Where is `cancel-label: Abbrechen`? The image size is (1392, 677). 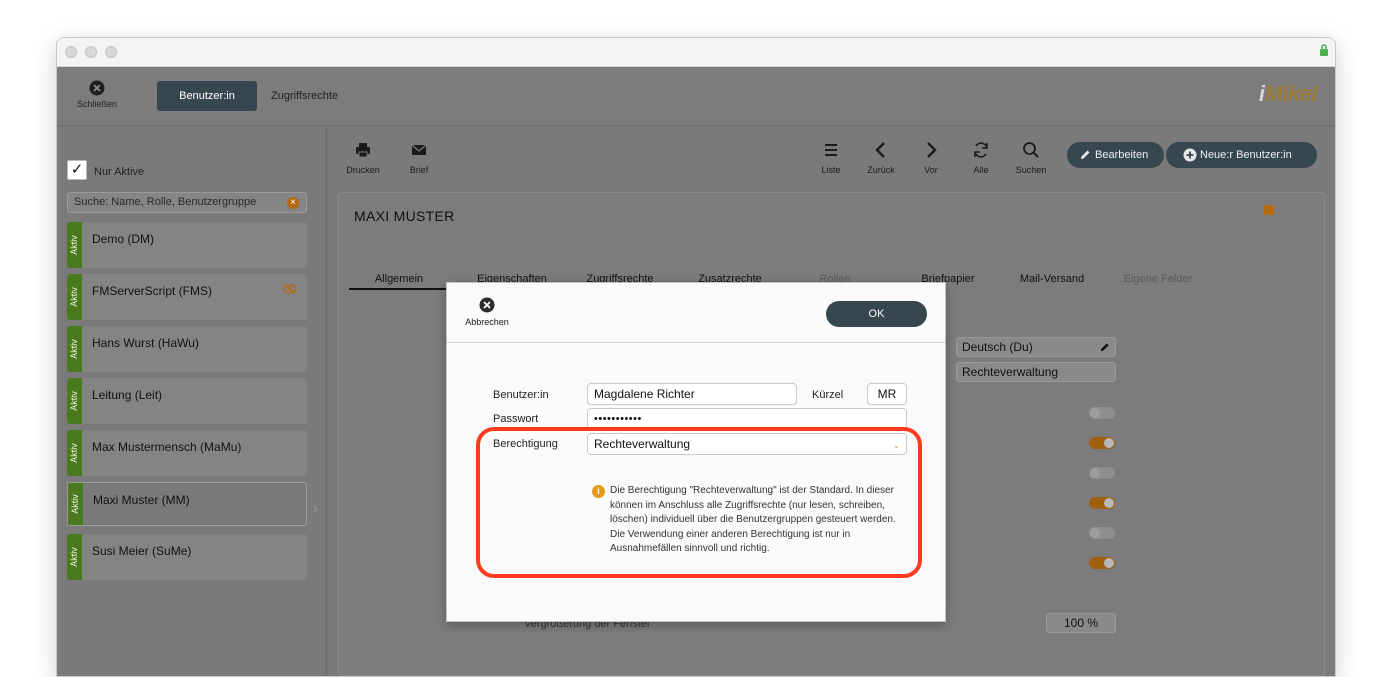 cancel-label: Abbrechen is located at coordinates (487, 322).